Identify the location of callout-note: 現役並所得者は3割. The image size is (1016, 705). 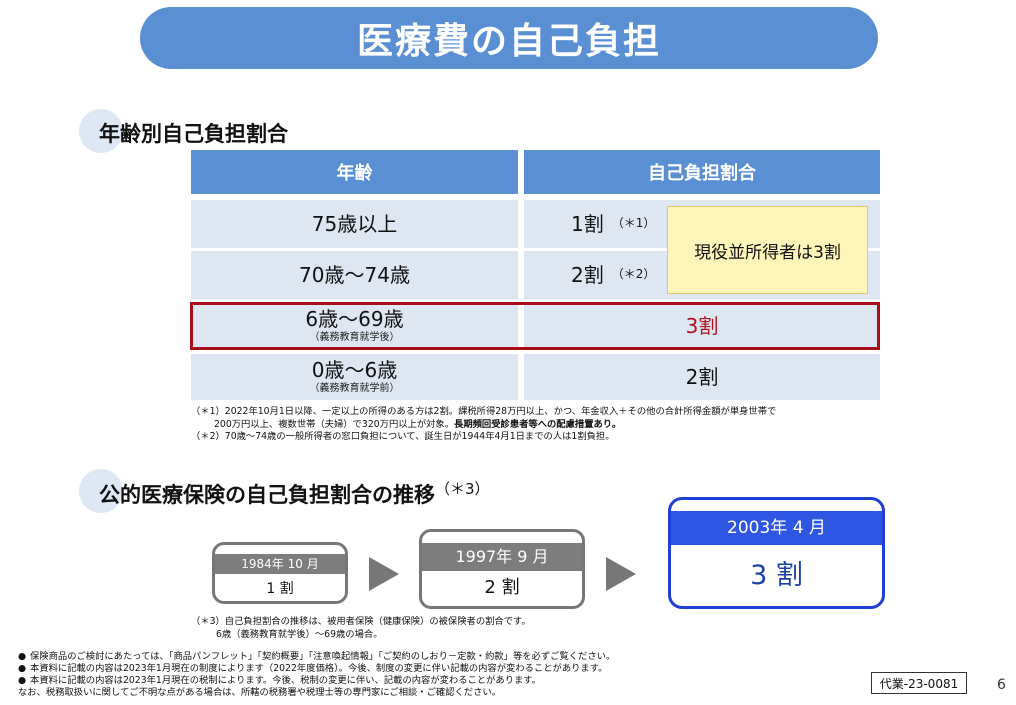
(767, 250).